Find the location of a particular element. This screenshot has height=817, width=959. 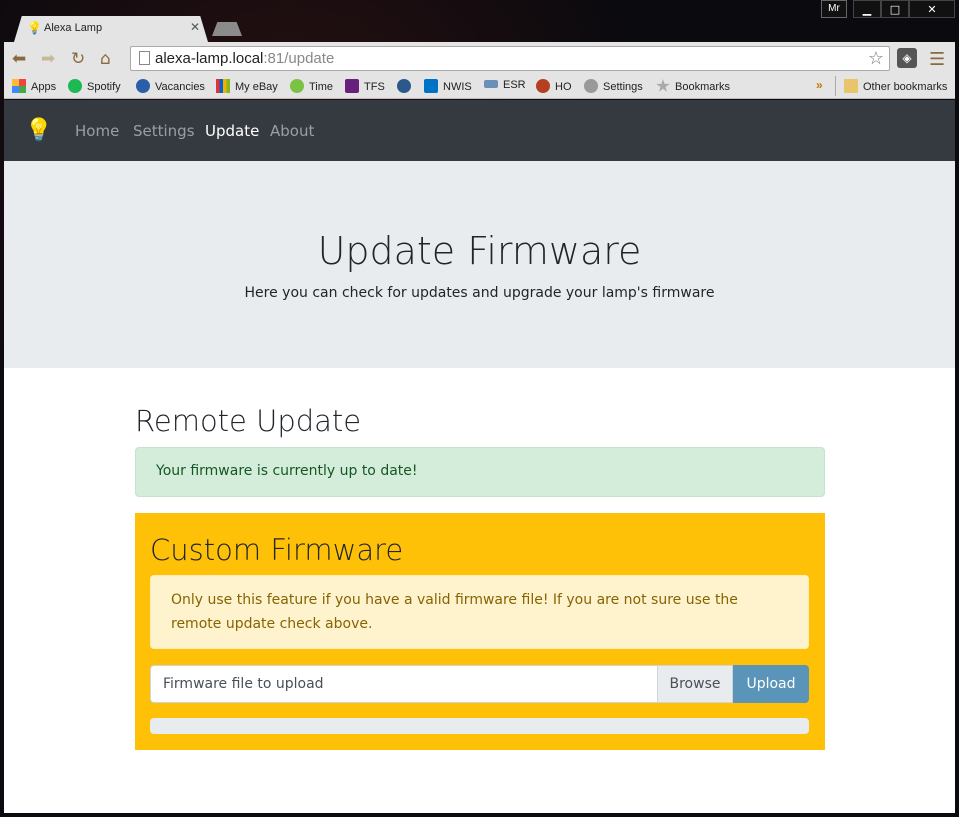

back-arrow-icon: ⬅ is located at coordinates (19, 59).